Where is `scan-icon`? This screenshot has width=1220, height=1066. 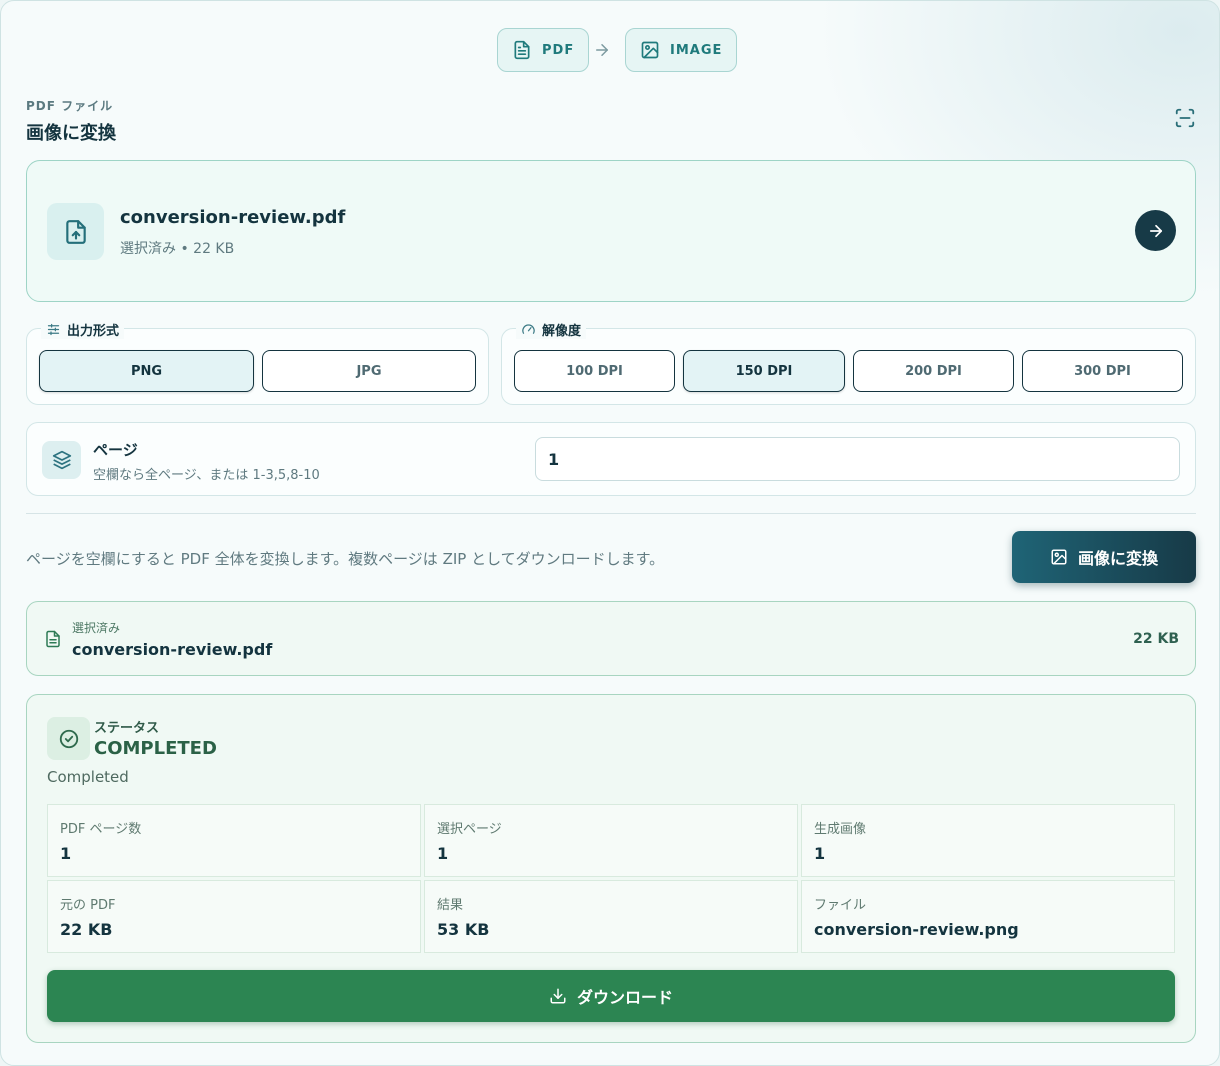
scan-icon is located at coordinates (1185, 118).